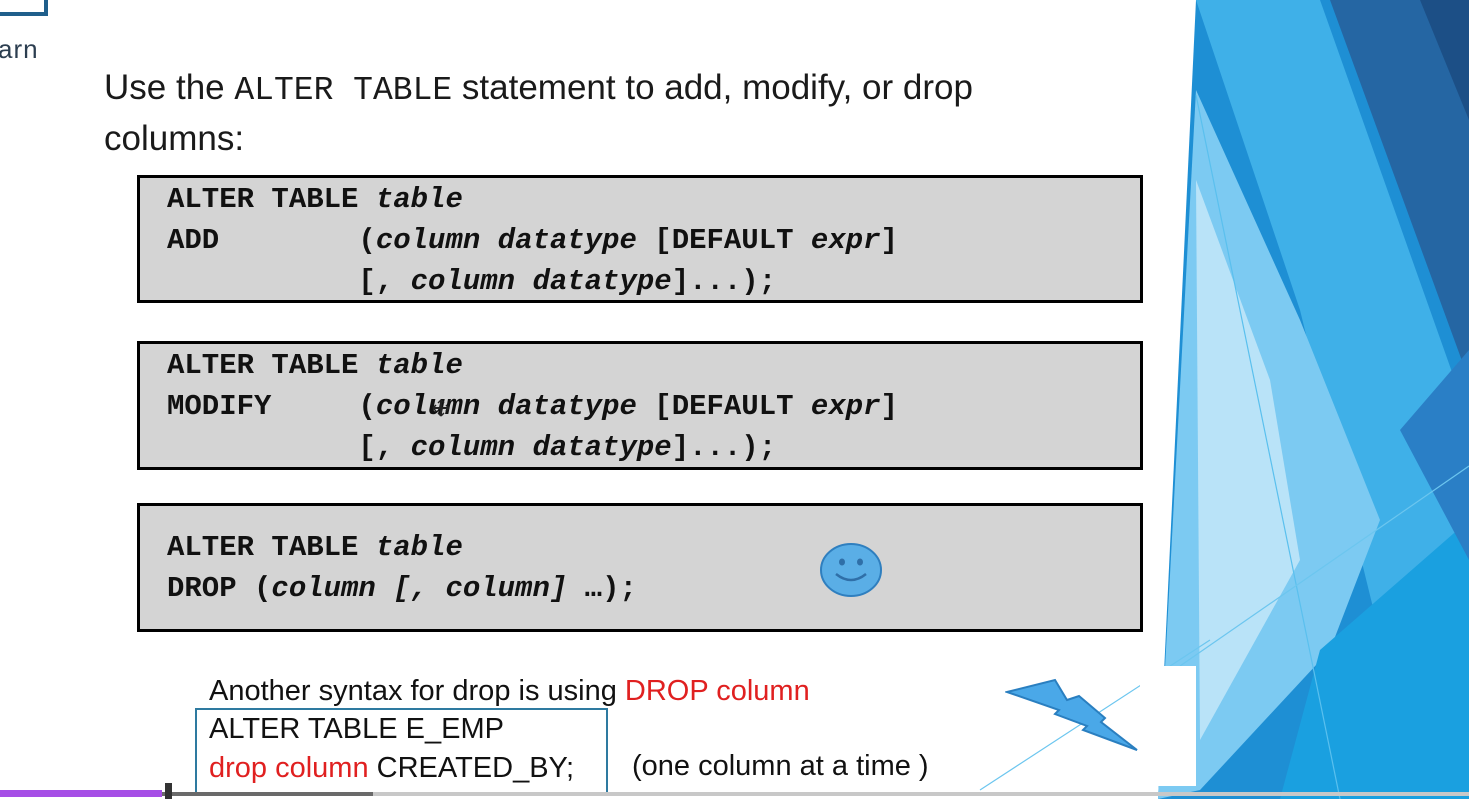 This screenshot has width=1469, height=799. Describe the element at coordinates (289, 768) in the screenshot. I see `sql-keyword-red: drop column` at that location.